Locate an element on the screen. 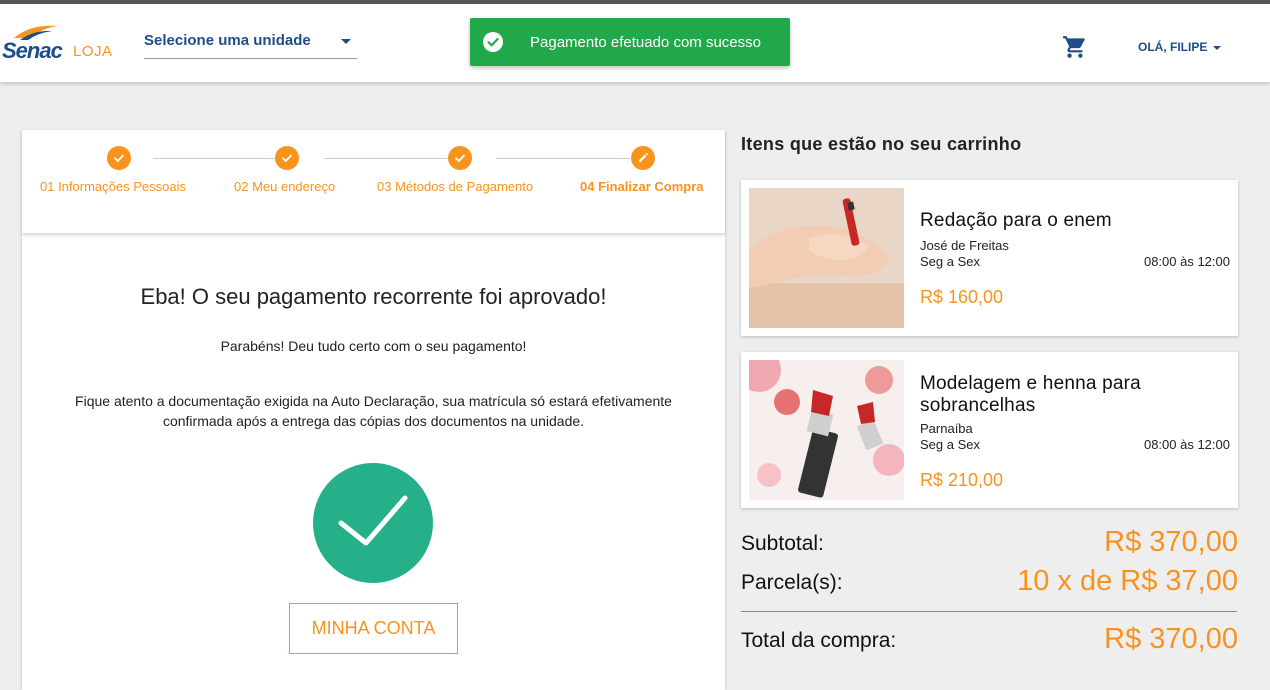  step-4-edit-icon is located at coordinates (643, 158).